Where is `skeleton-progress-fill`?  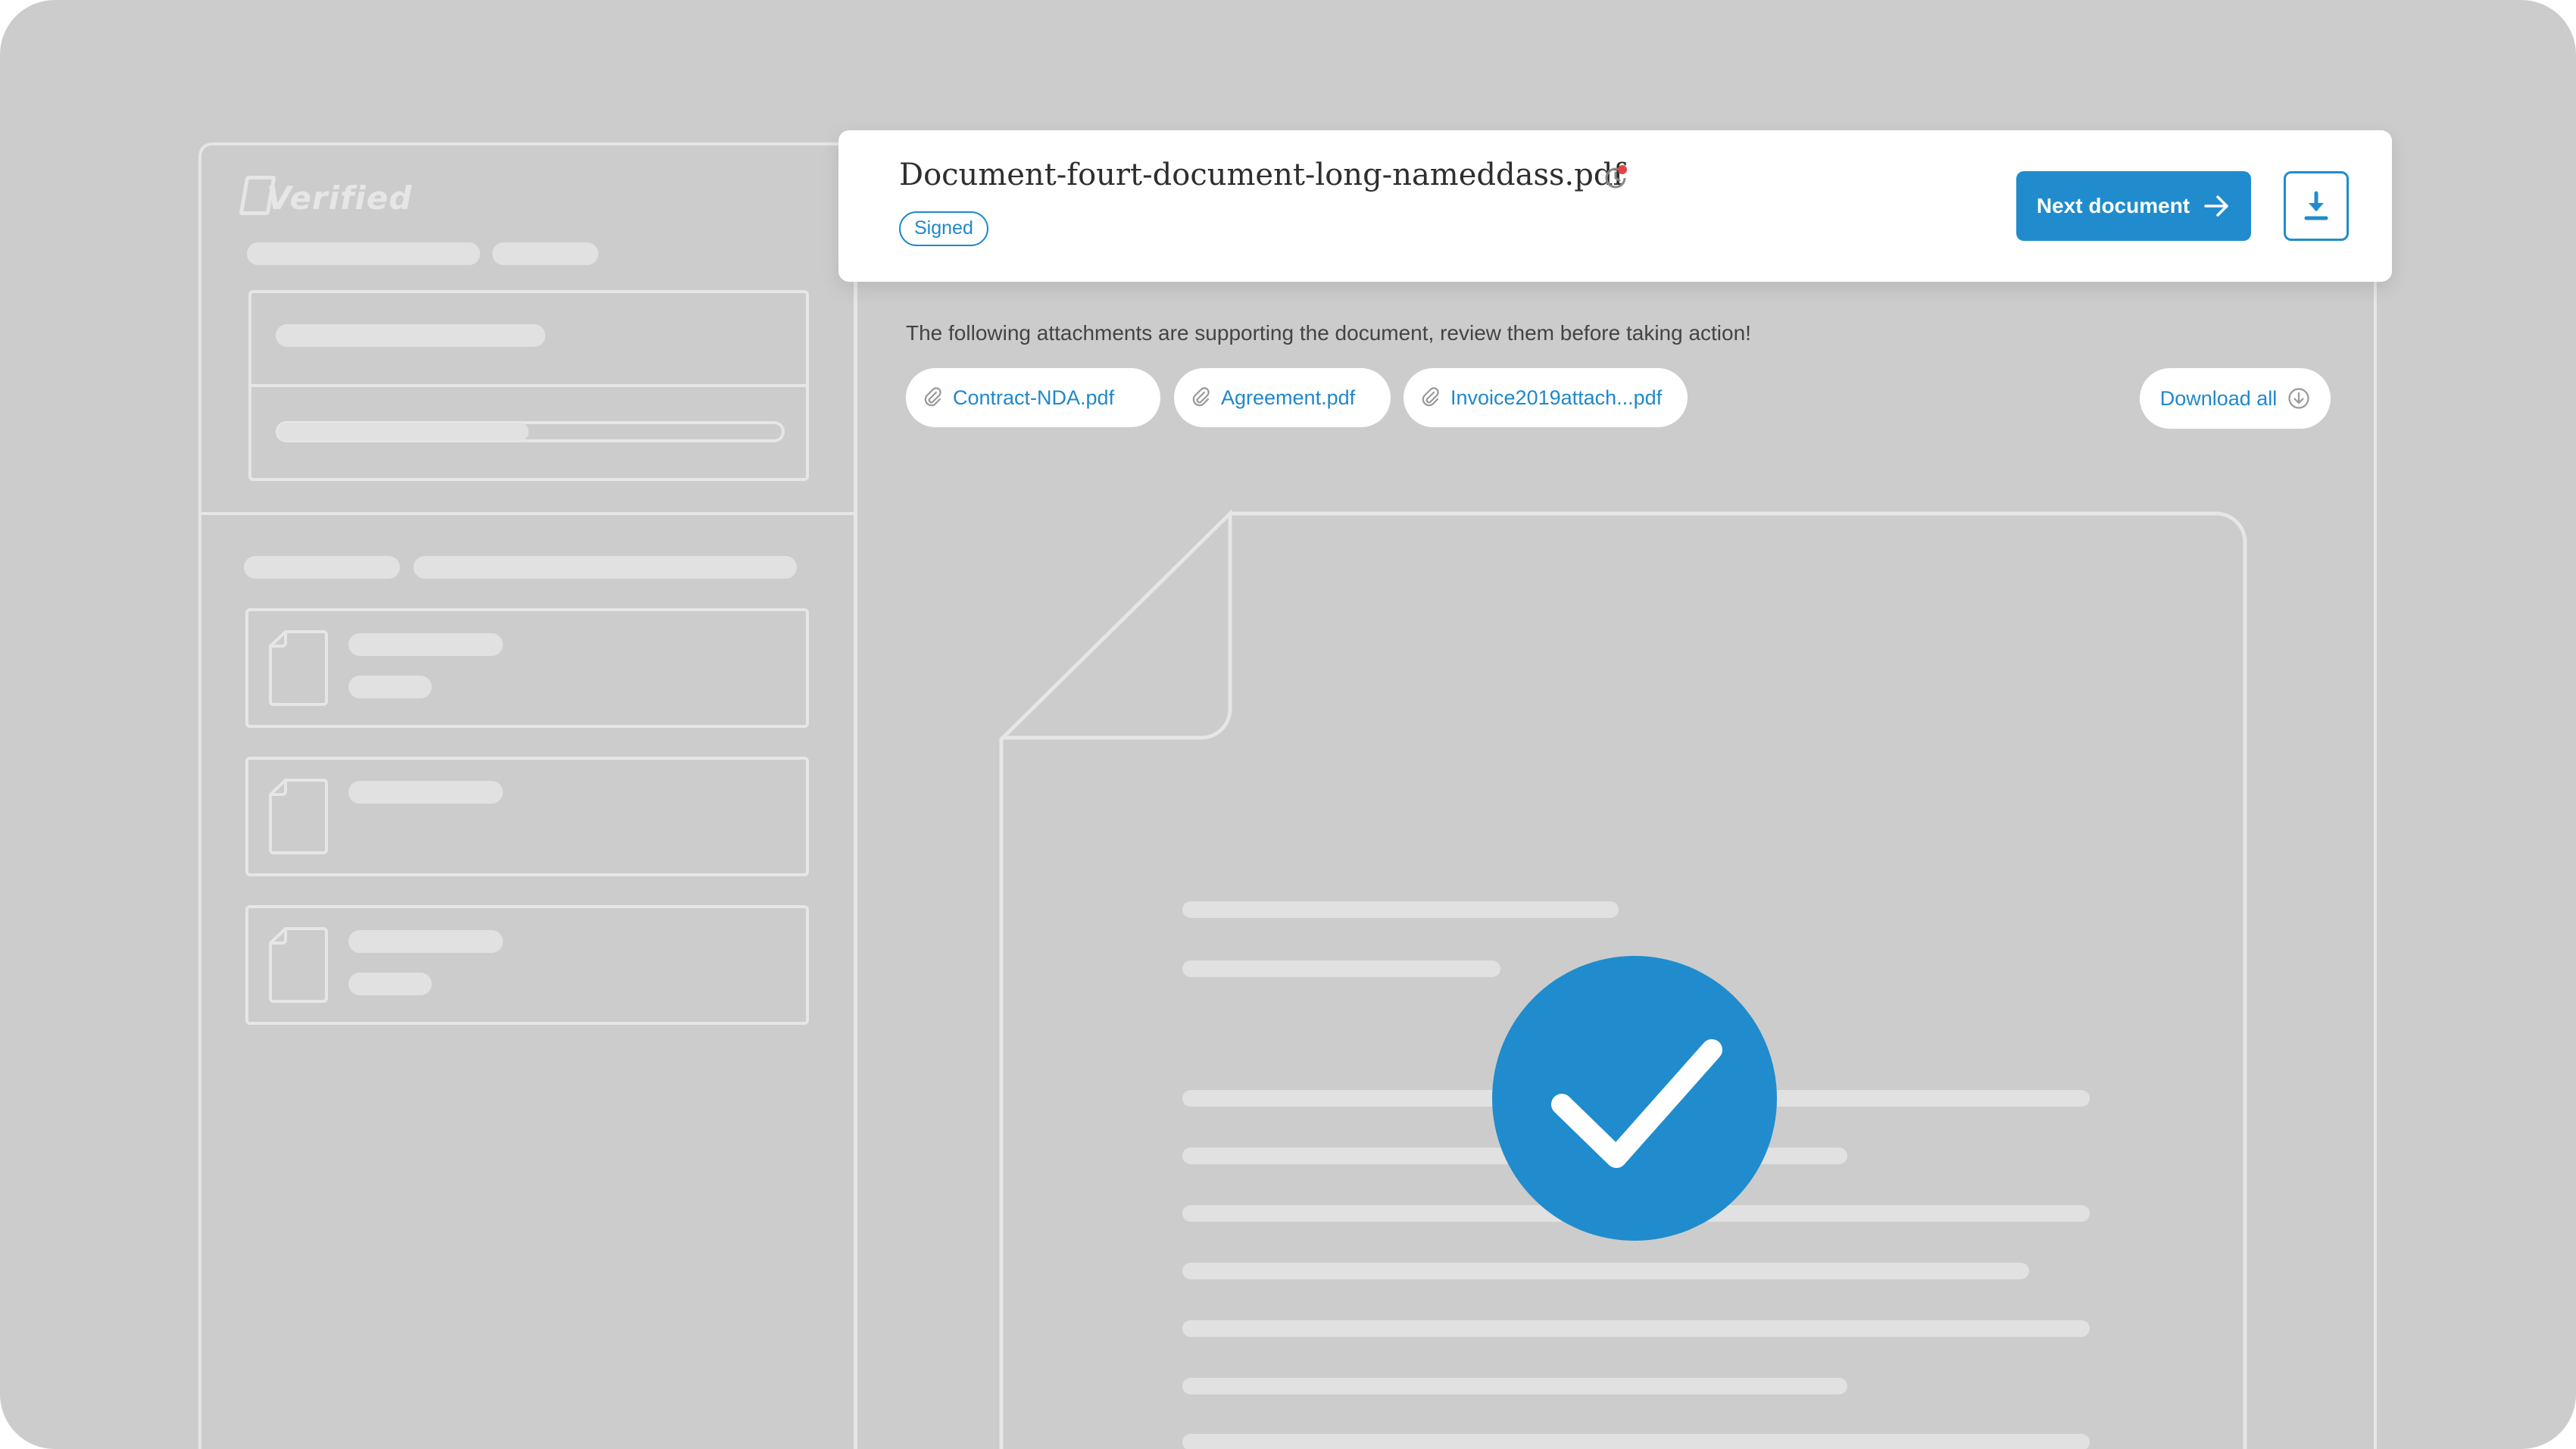 skeleton-progress-fill is located at coordinates (403, 432).